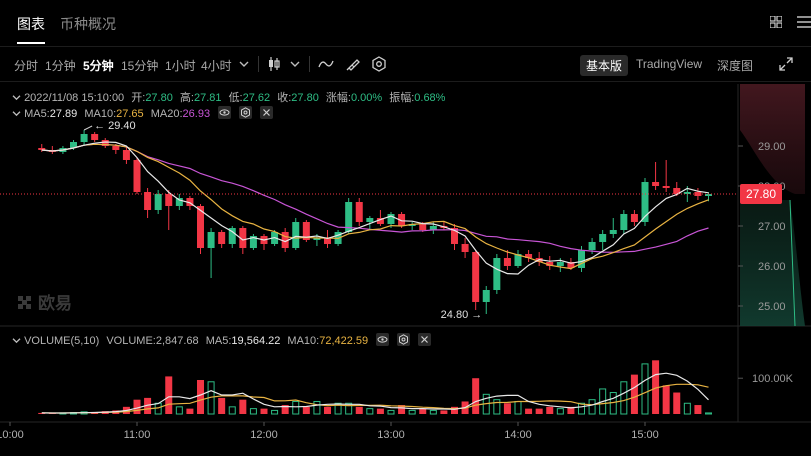 The height and width of the screenshot is (456, 811). I want to click on time-tick-label: 11:00, so click(137, 435).